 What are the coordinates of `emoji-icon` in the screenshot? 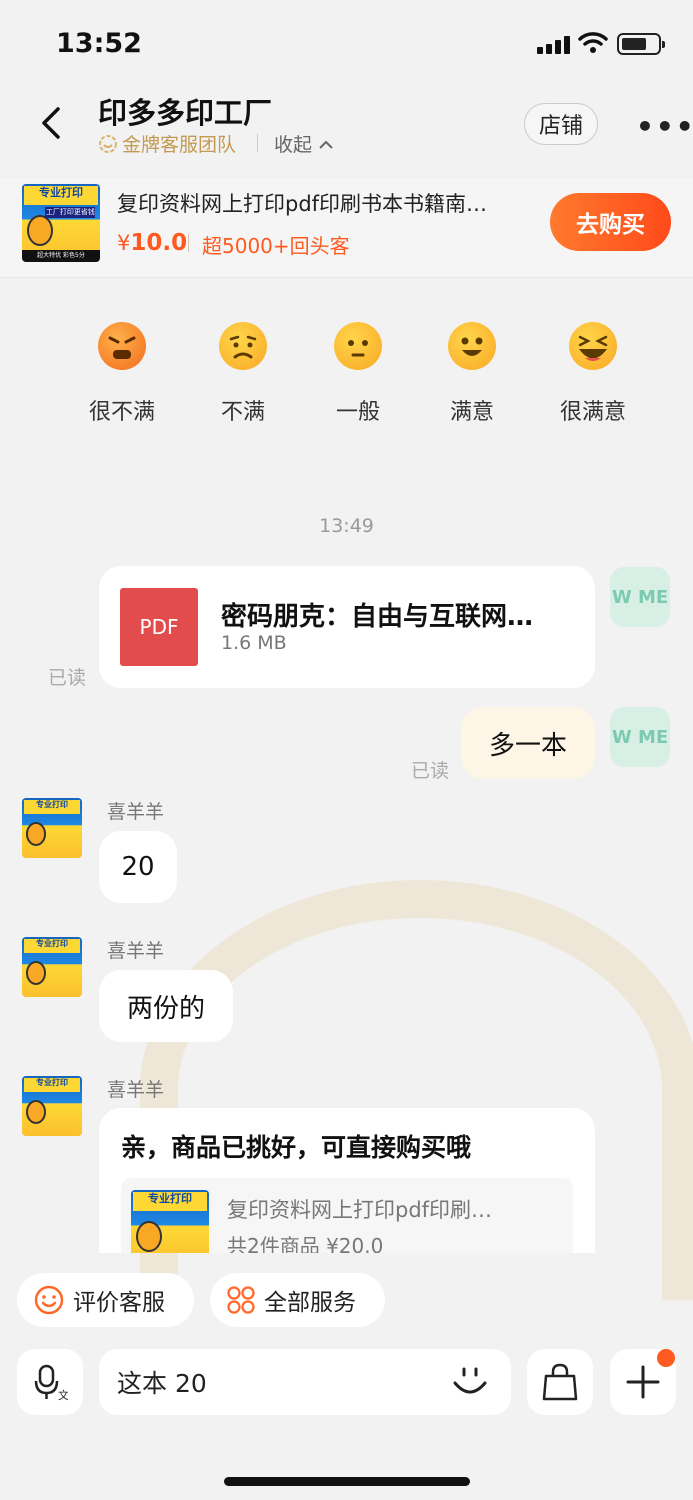 It's located at (470, 1383).